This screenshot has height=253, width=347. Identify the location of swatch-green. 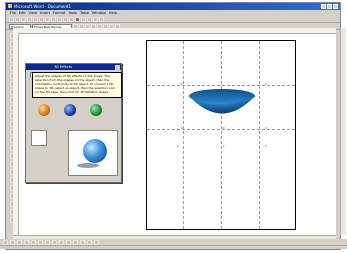
(96, 110).